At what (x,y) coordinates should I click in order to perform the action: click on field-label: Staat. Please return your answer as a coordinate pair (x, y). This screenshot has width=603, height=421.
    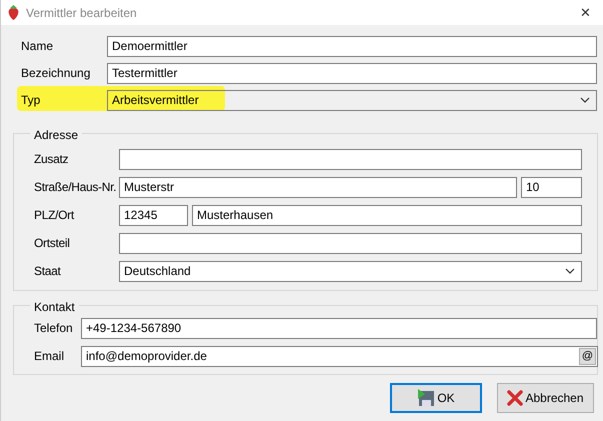
    Looking at the image, I should click on (48, 271).